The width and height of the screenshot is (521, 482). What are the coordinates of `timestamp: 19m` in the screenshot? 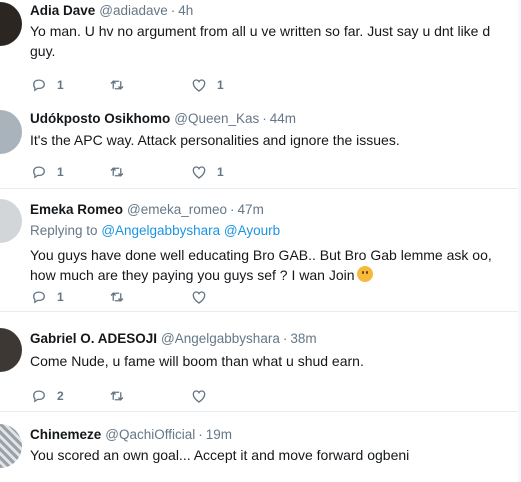 It's located at (219, 434).